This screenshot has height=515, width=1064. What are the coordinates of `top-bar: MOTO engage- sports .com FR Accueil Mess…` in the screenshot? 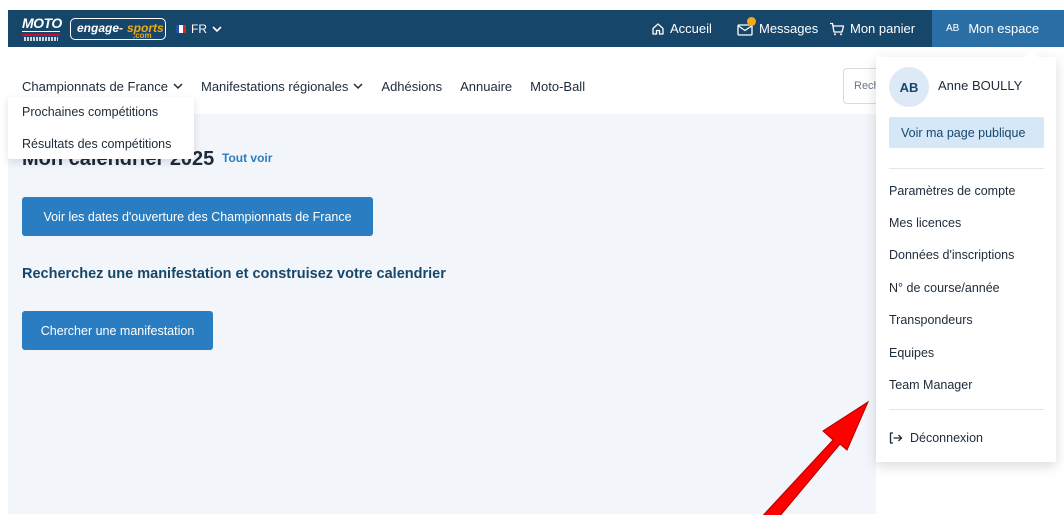 It's located at (536, 28).